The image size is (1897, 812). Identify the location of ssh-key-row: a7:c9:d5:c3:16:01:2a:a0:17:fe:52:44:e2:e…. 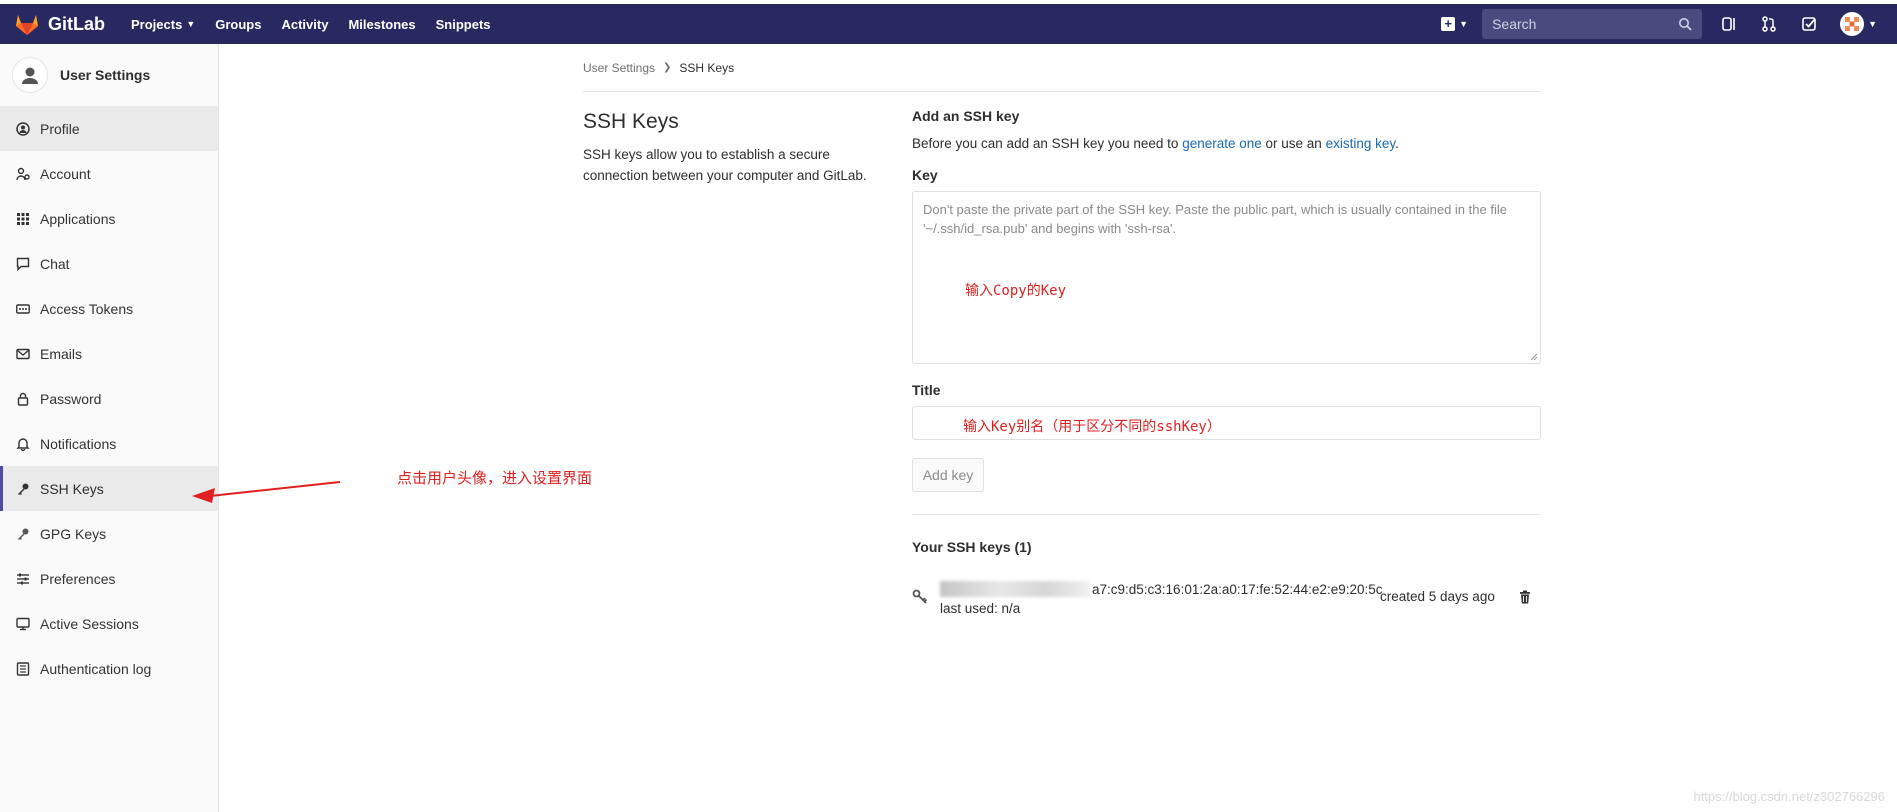
(1226, 601).